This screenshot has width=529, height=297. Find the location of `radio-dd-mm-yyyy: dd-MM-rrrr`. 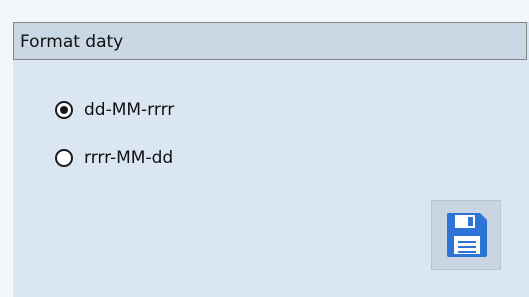

radio-dd-mm-yyyy: dd-MM-rrrr is located at coordinates (114, 110).